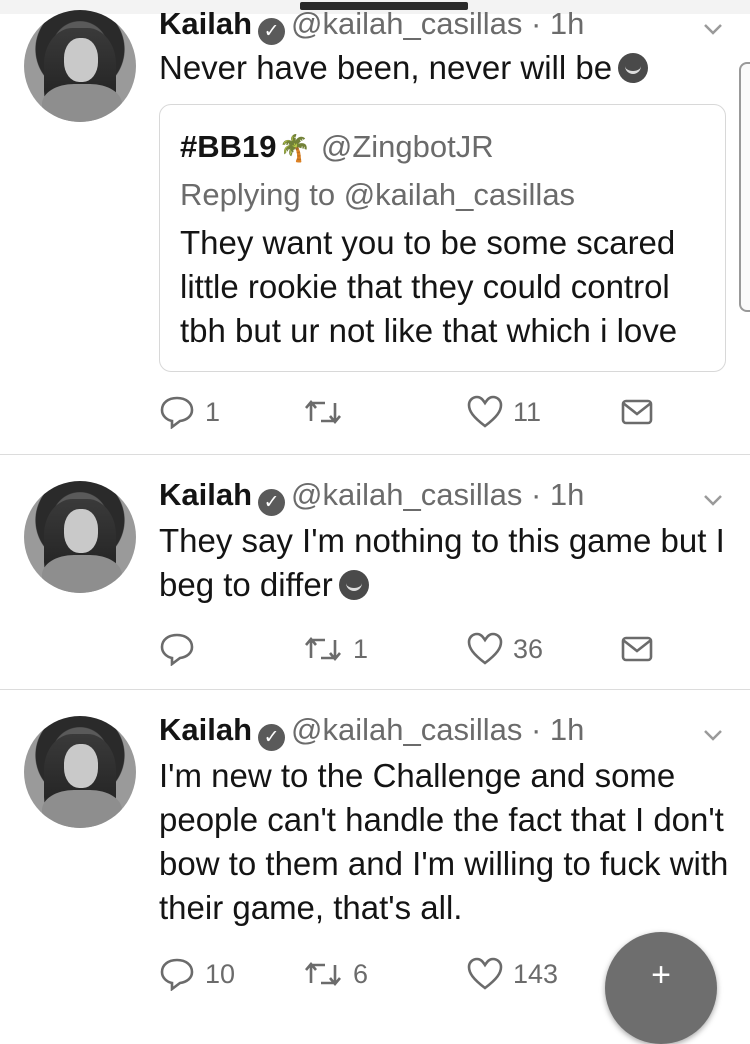 The width and height of the screenshot is (750, 1044). Describe the element at coordinates (528, 648) in the screenshot. I see `like-count: 36` at that location.